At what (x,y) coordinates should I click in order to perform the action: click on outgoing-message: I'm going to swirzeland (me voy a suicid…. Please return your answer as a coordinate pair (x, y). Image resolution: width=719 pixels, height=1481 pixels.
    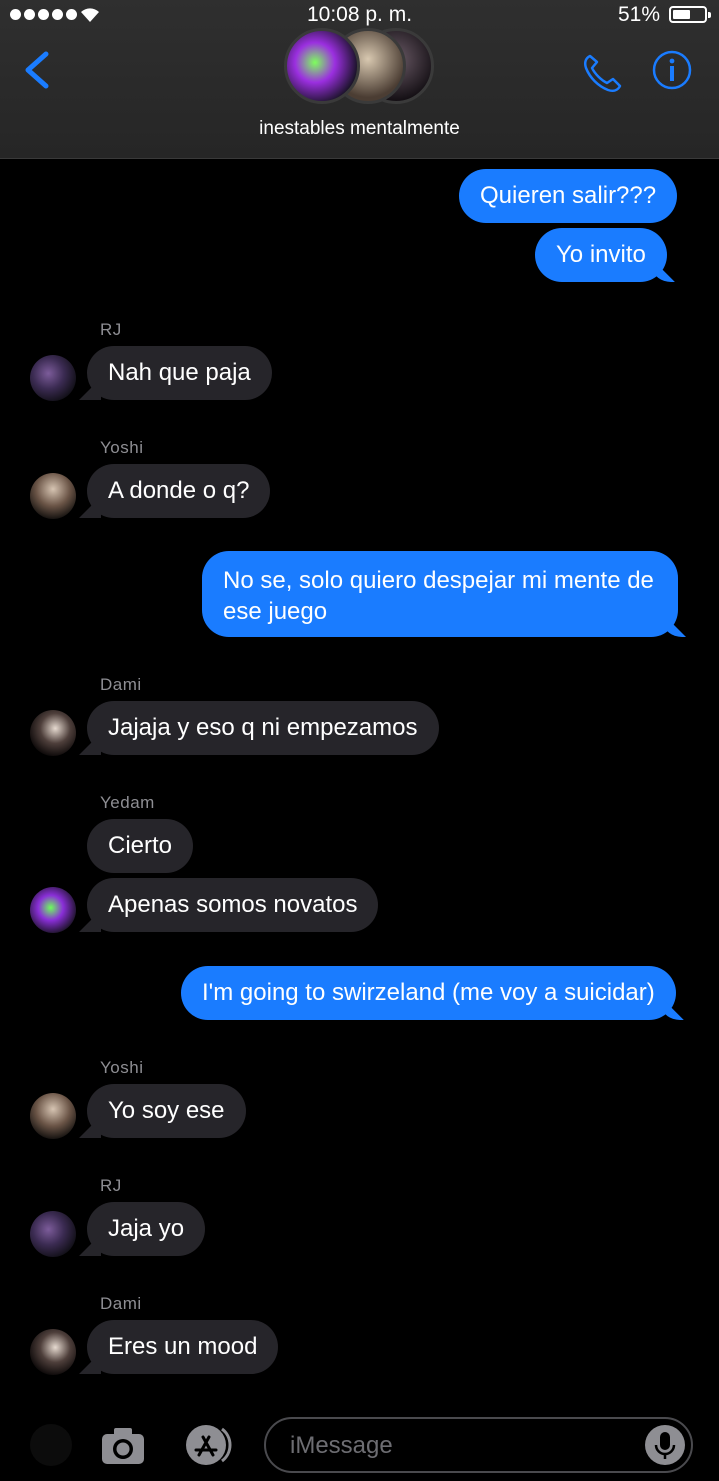
    Looking at the image, I should click on (428, 993).